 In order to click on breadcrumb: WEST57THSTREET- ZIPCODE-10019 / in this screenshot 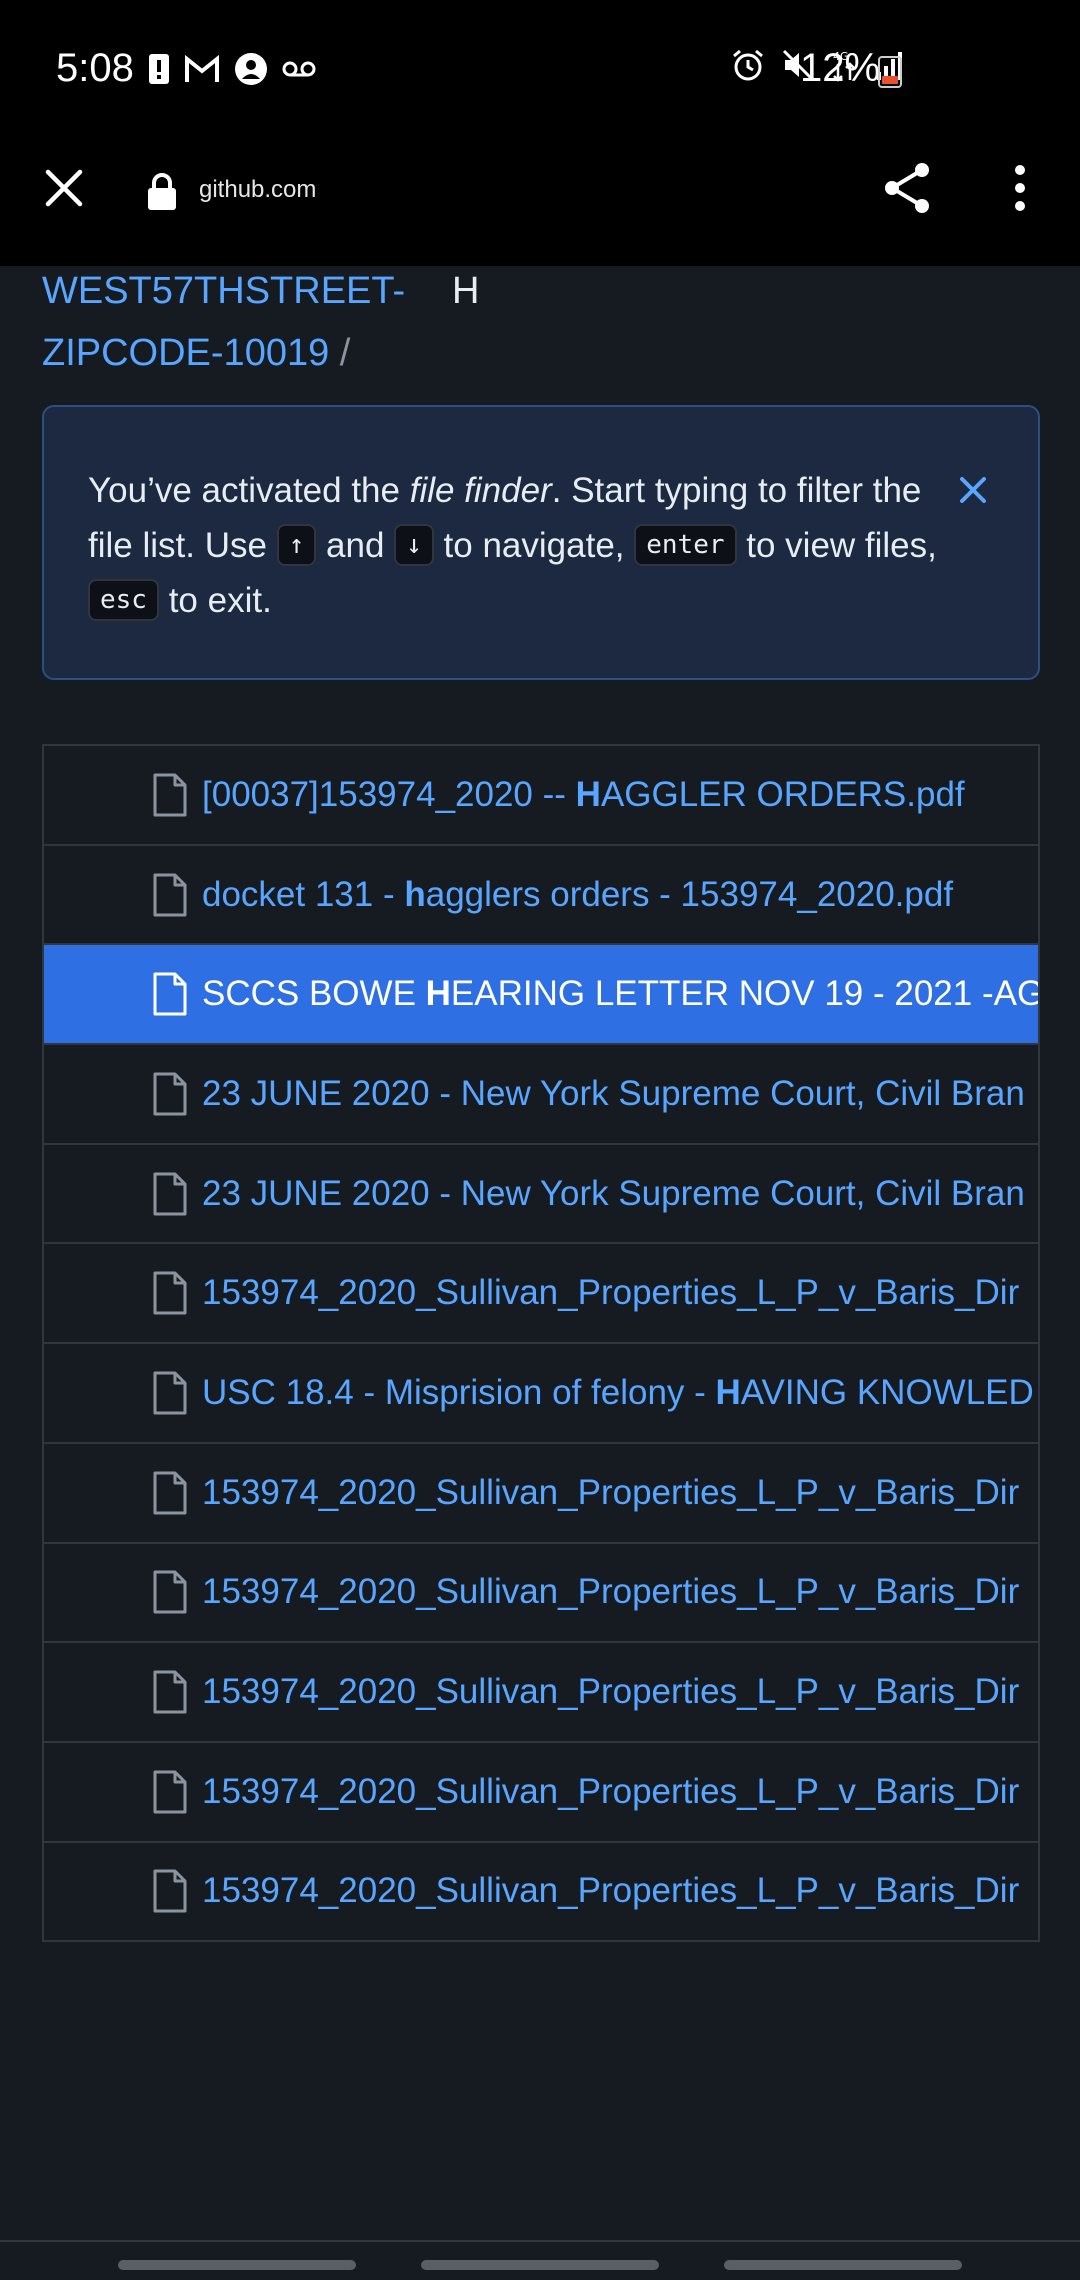, I will do `click(223, 322)`.